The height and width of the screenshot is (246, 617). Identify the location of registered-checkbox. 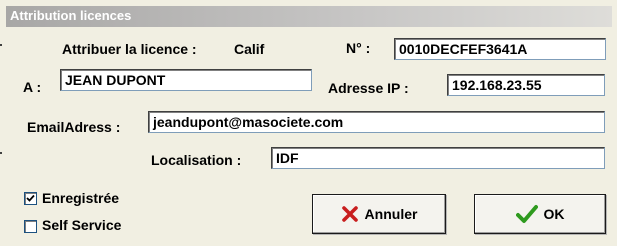
(30, 198).